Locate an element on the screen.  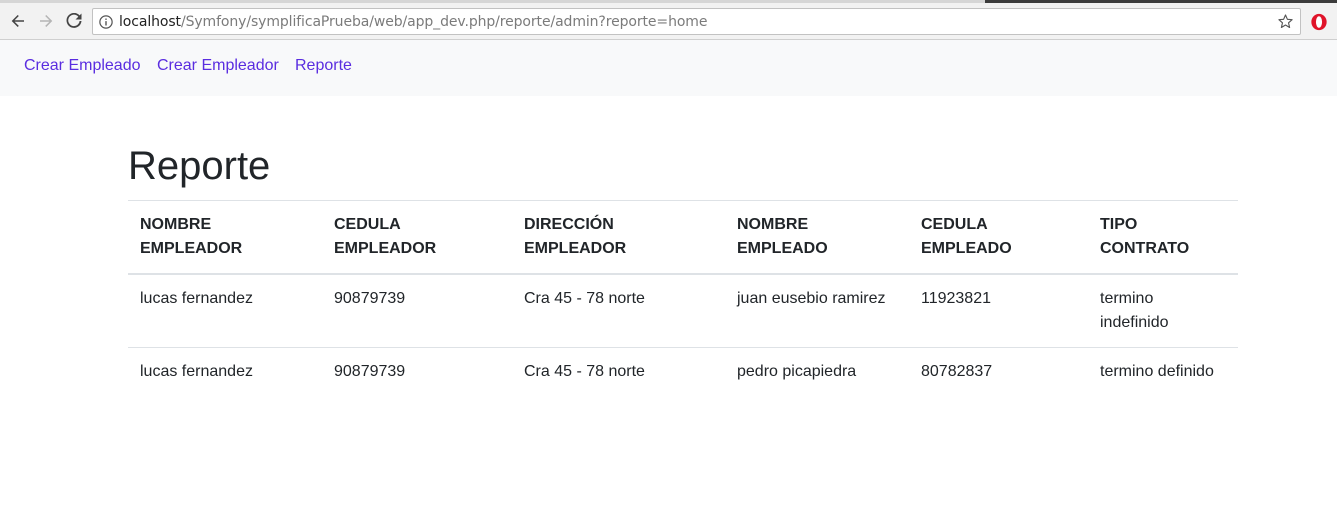
back-button is located at coordinates (18, 21).